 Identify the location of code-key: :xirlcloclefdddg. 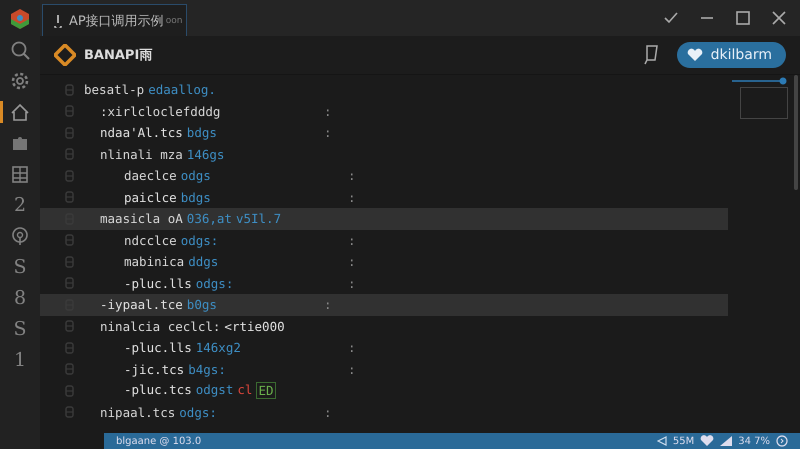
(160, 111).